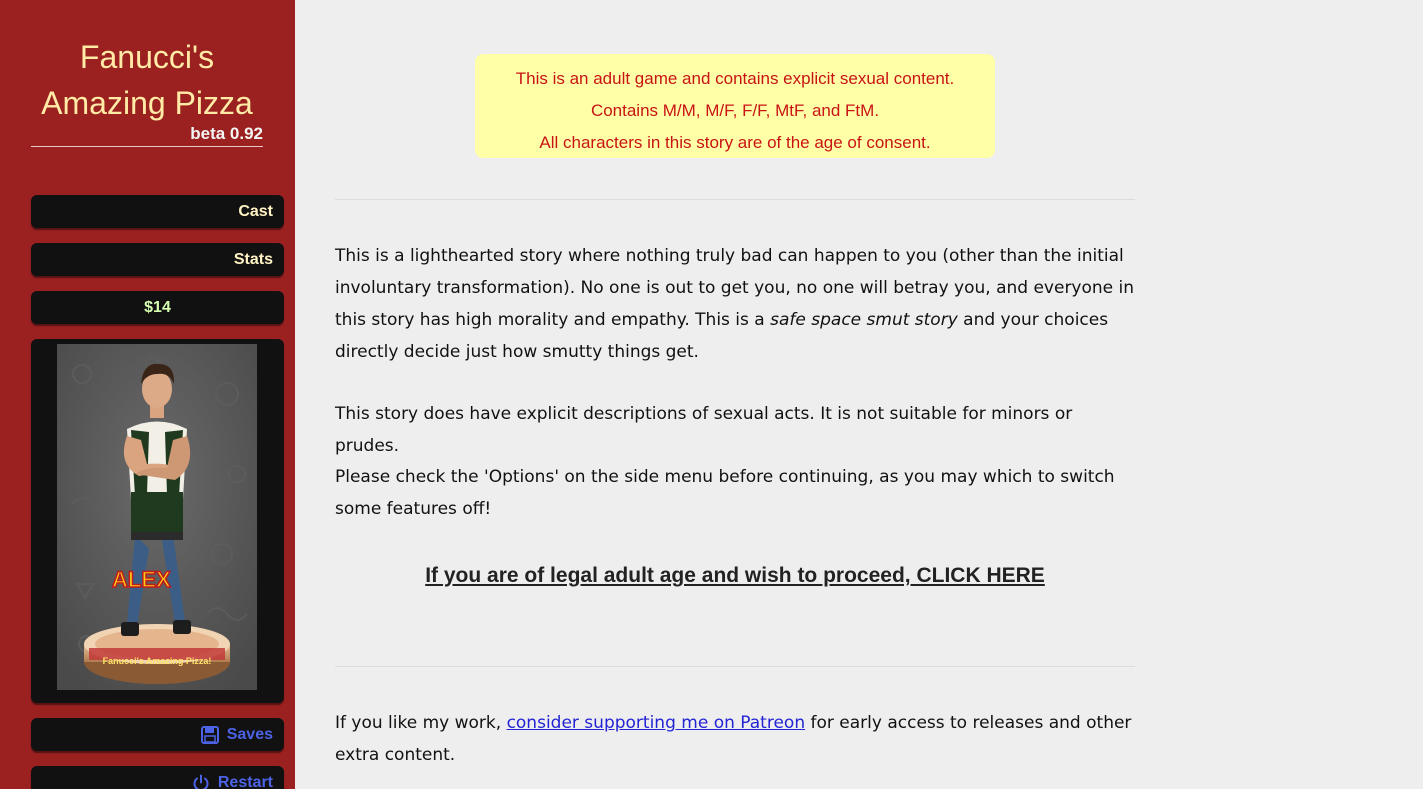  Describe the element at coordinates (201, 781) in the screenshot. I see `power-icon` at that location.